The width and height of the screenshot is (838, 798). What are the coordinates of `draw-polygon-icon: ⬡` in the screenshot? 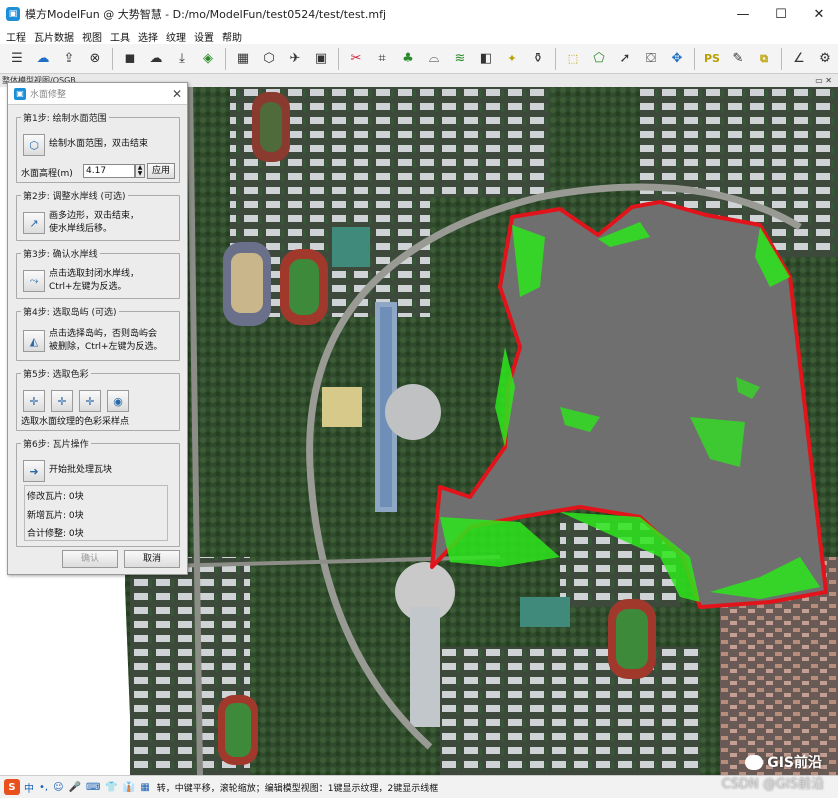 It's located at (34, 145).